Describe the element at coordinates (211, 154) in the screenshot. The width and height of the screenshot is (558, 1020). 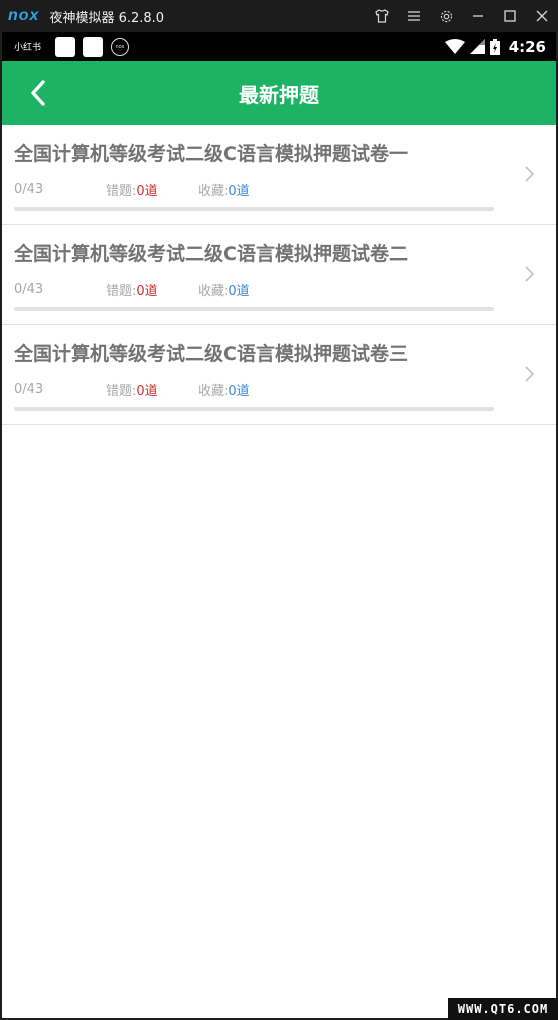
I see `paper-title: 全国计算机等级考试二级C语言模拟押题试卷一` at that location.